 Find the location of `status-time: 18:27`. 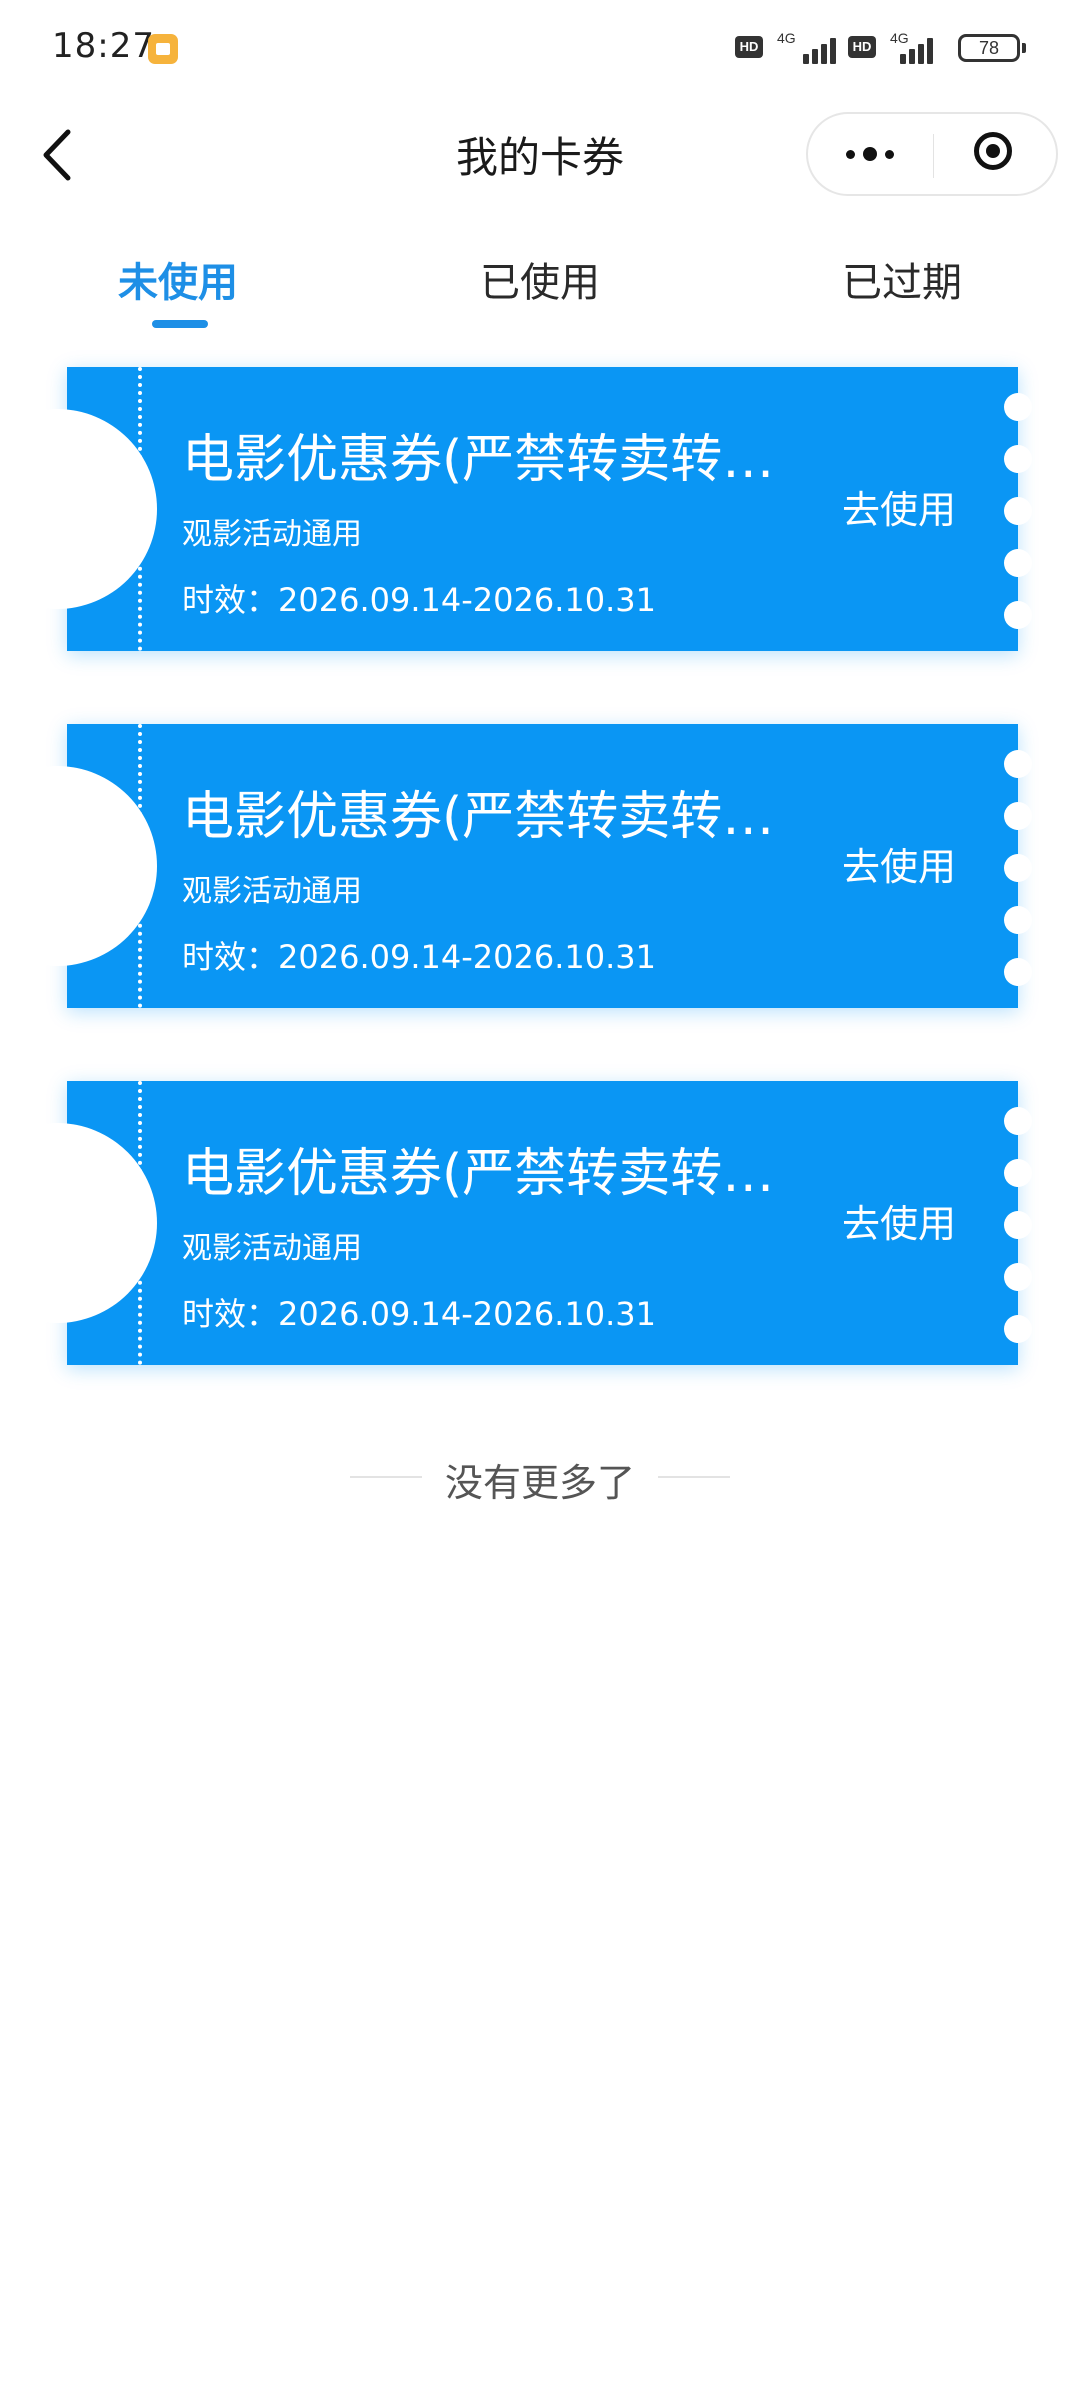

status-time: 18:27 is located at coordinates (103, 46).